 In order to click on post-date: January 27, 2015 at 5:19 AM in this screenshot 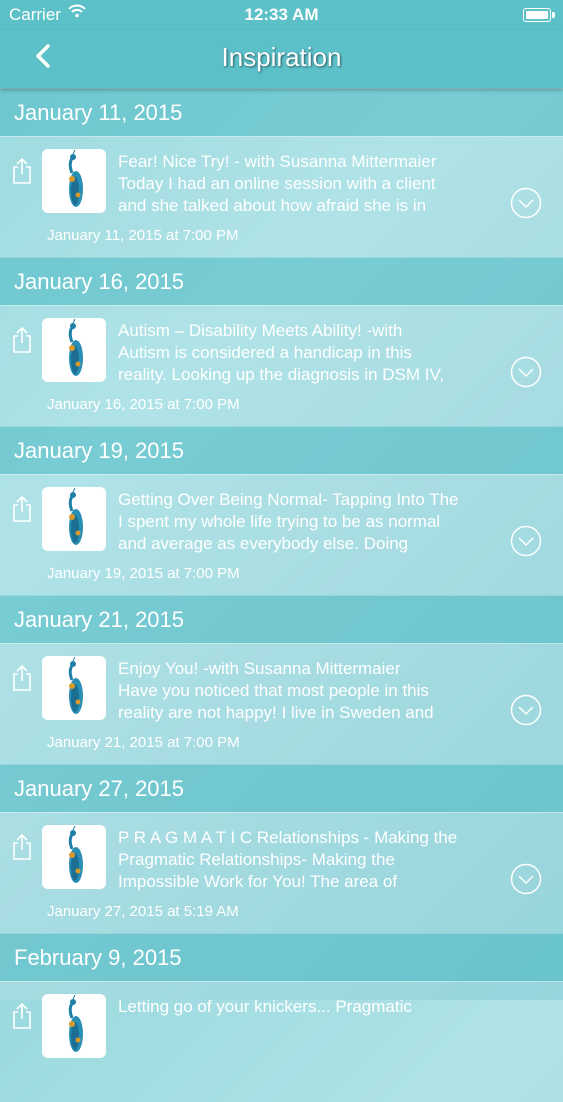, I will do `click(143, 911)`.